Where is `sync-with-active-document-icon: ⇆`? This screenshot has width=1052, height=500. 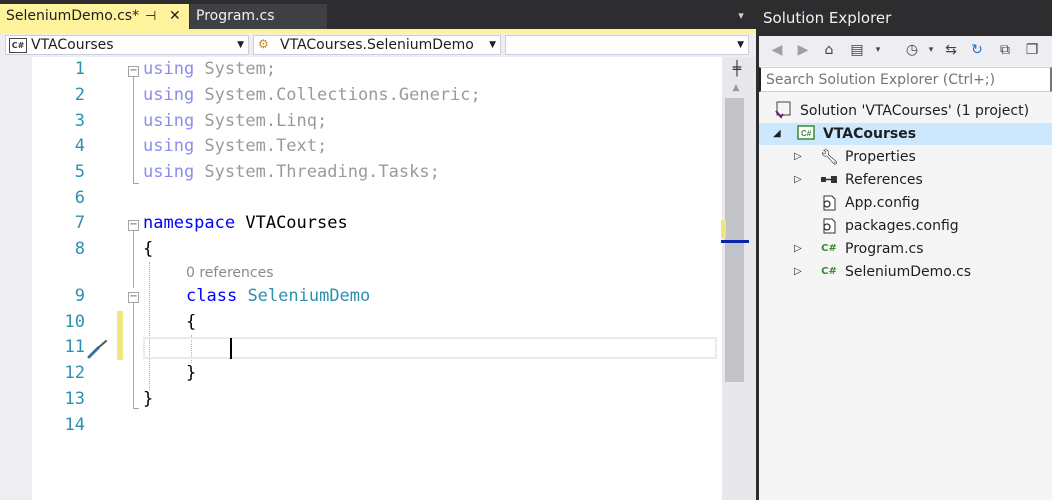 sync-with-active-document-icon: ⇆ is located at coordinates (951, 50).